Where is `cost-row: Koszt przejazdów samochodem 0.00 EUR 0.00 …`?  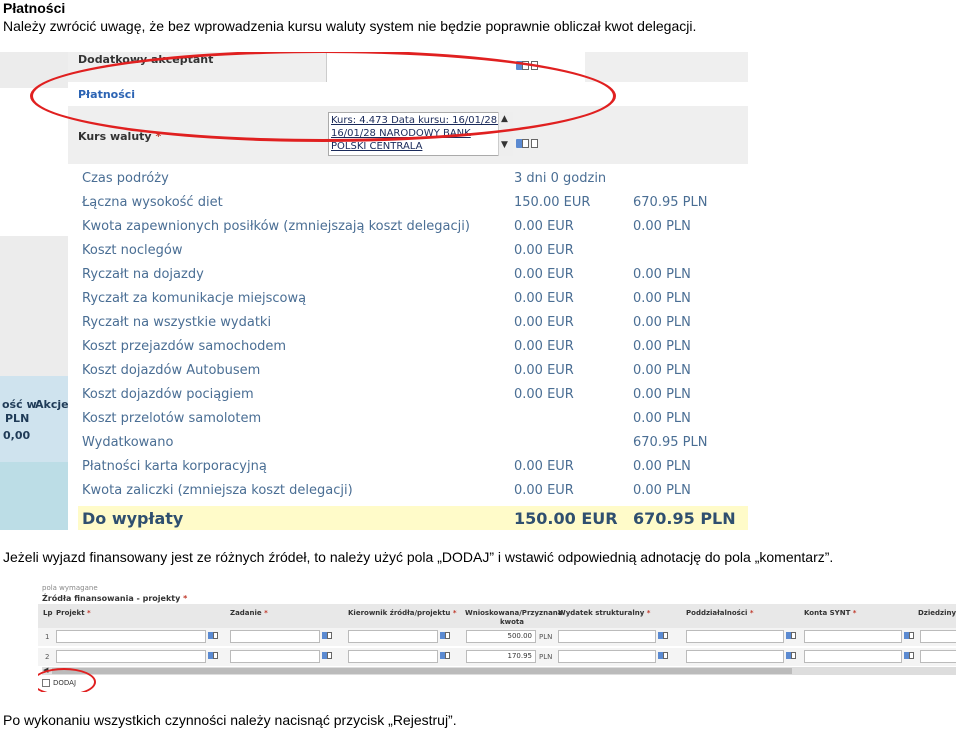 cost-row: Koszt przejazdów samochodem 0.00 EUR 0.00 … is located at coordinates (415, 347).